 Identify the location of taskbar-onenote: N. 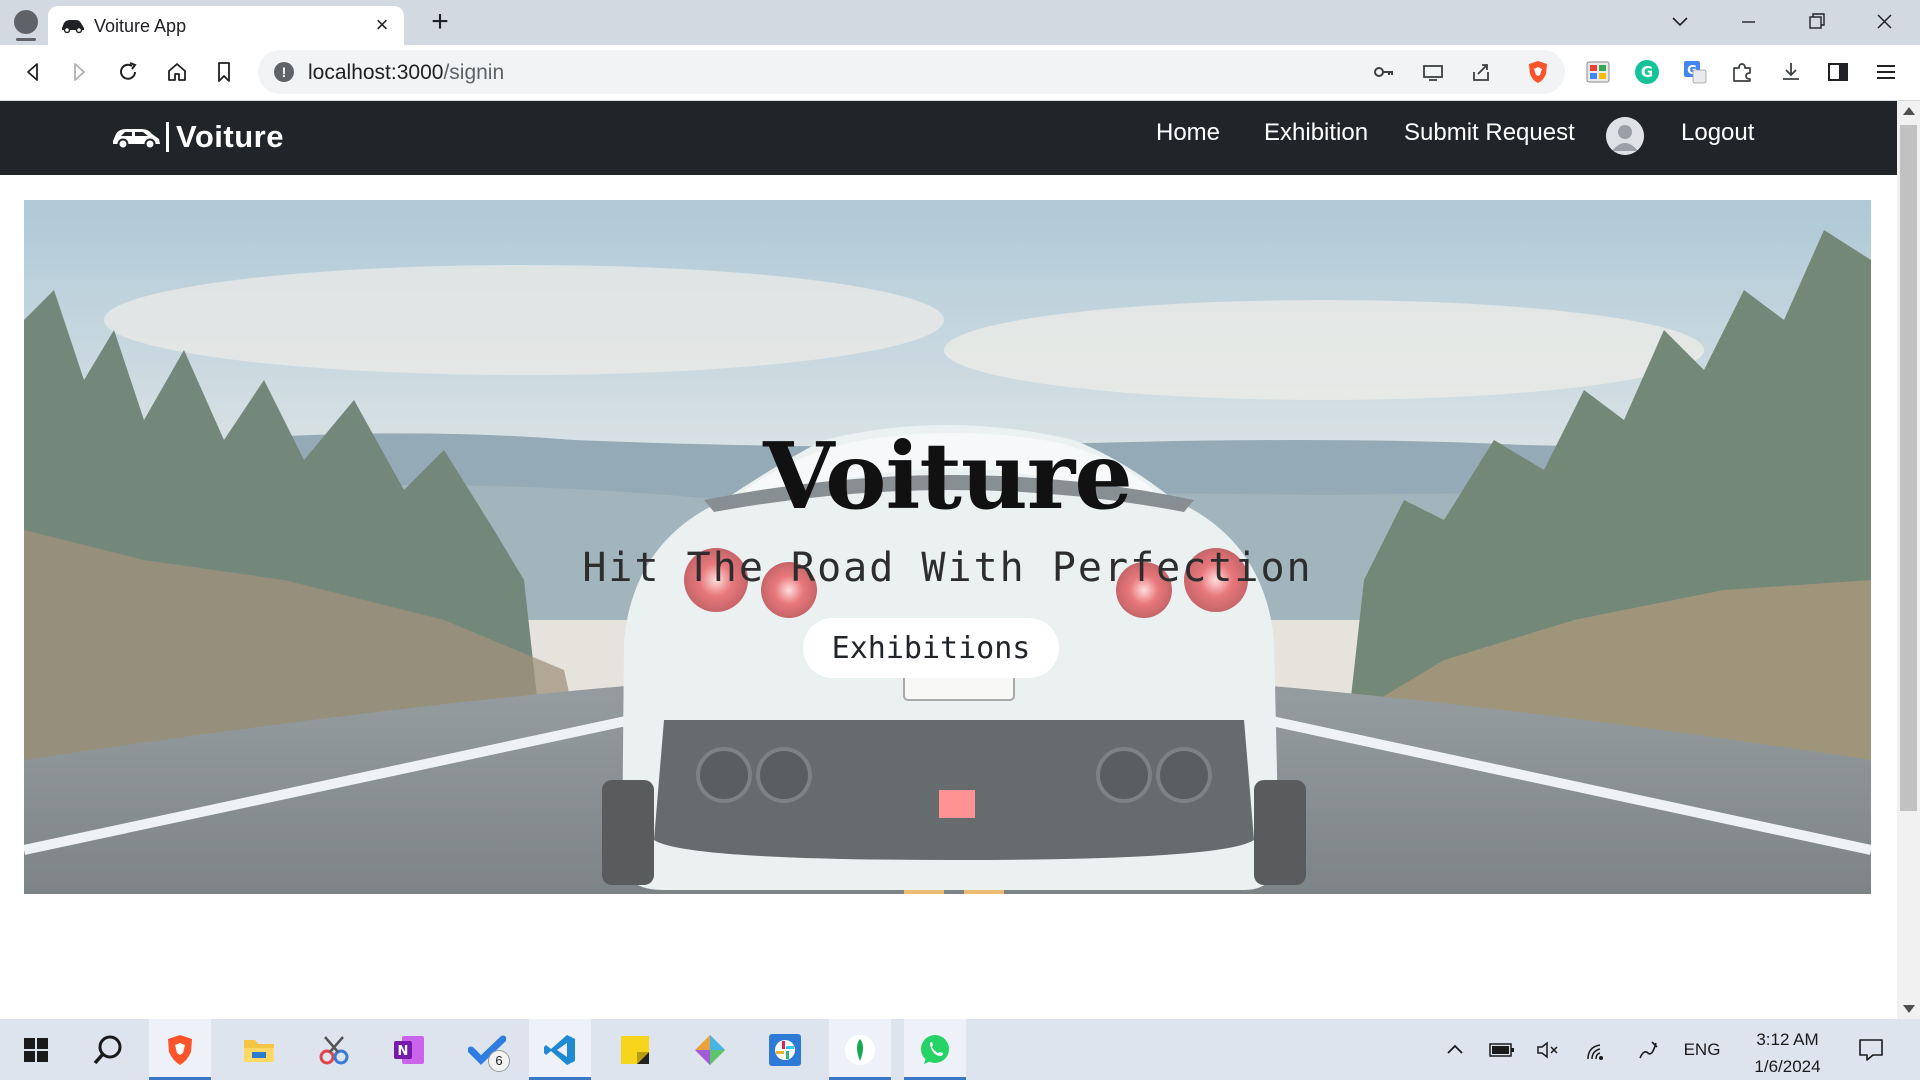
(409, 1049).